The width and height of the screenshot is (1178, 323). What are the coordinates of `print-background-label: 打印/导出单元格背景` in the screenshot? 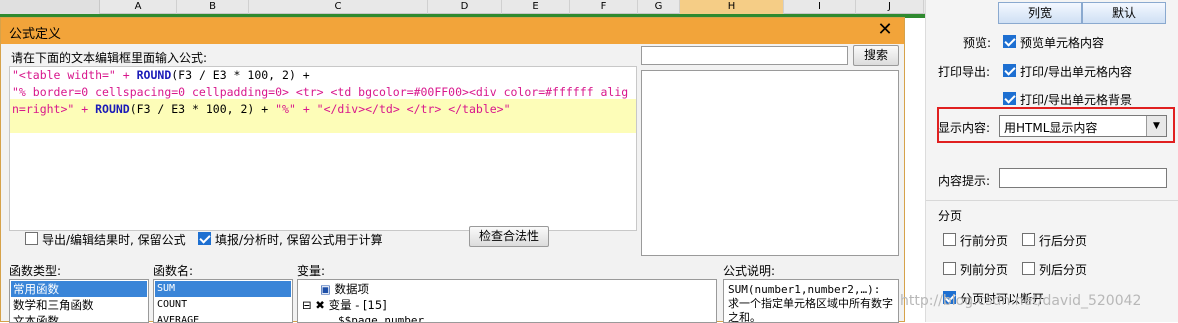 It's located at (1076, 100).